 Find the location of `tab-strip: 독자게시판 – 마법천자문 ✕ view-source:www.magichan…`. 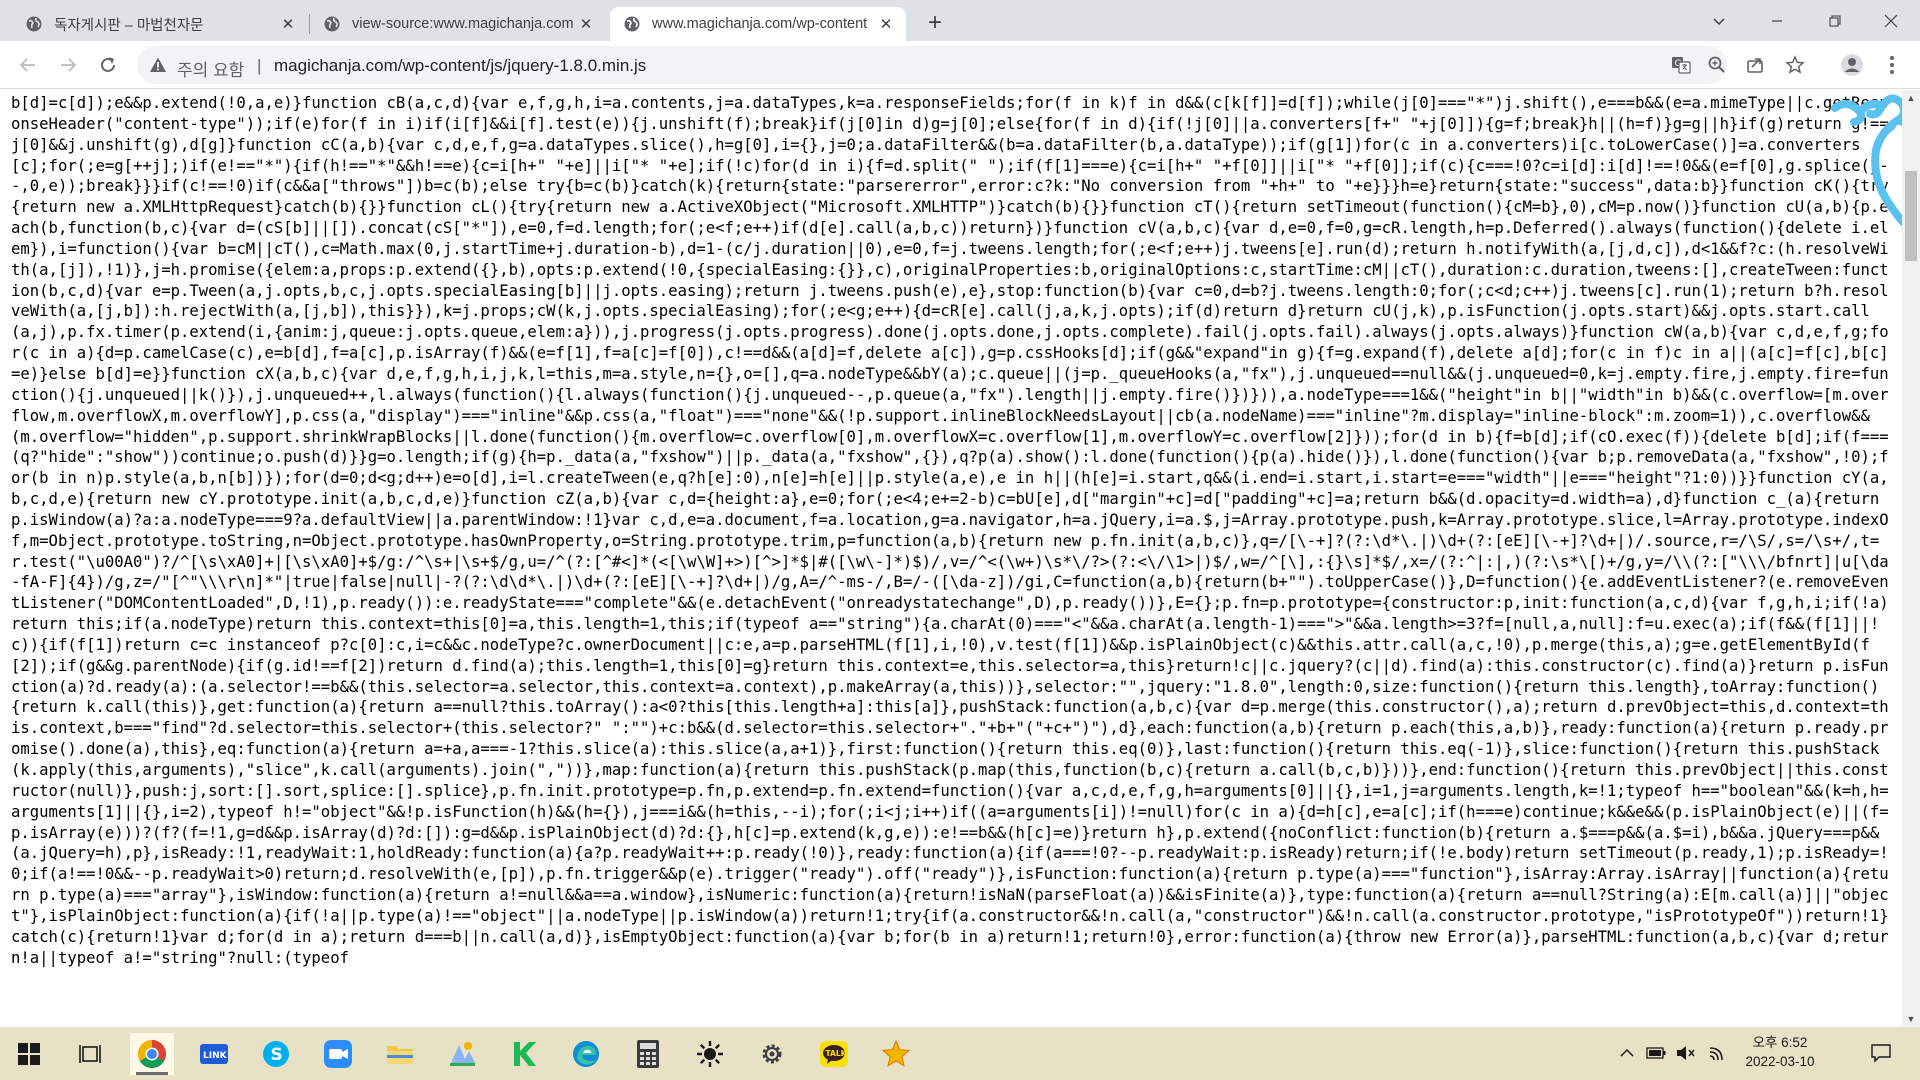

tab-strip: 독자게시판 – 마법천자문 ✕ view-source:www.magichan… is located at coordinates (960, 20).